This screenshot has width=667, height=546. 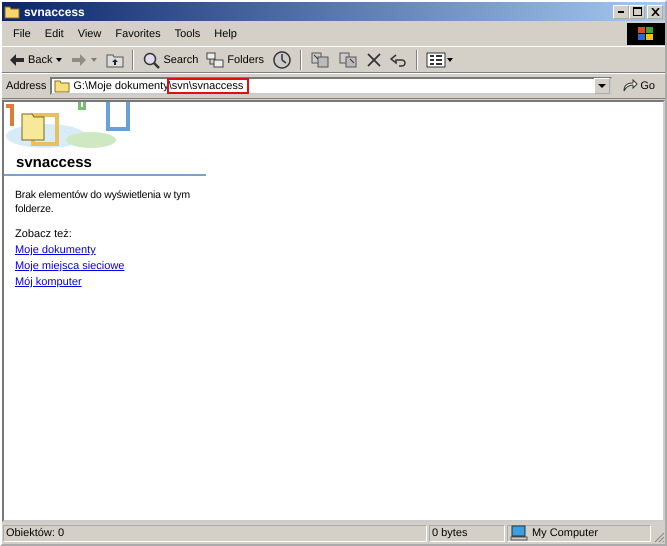 What do you see at coordinates (17, 59) in the screenshot?
I see `left-arrow-icon` at bounding box center [17, 59].